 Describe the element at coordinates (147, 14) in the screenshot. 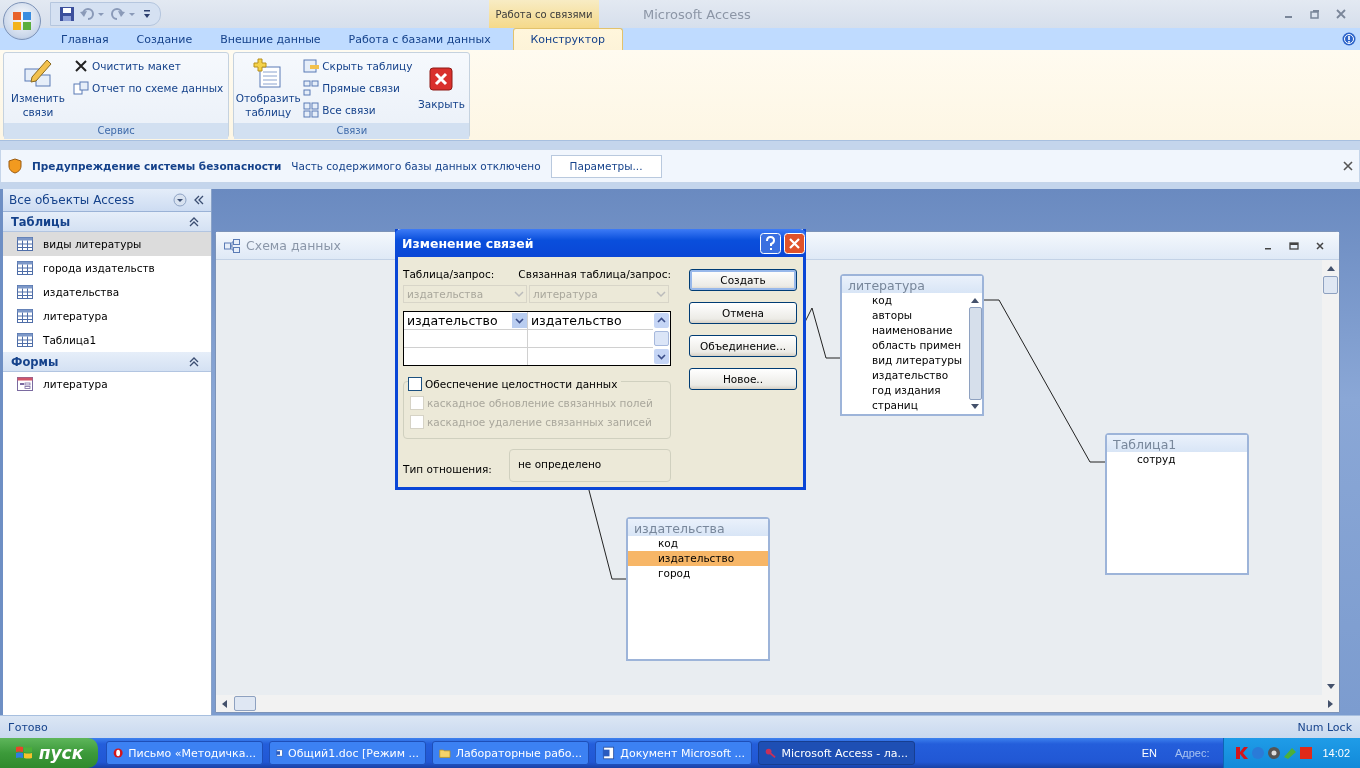

I see `customize-icon` at that location.